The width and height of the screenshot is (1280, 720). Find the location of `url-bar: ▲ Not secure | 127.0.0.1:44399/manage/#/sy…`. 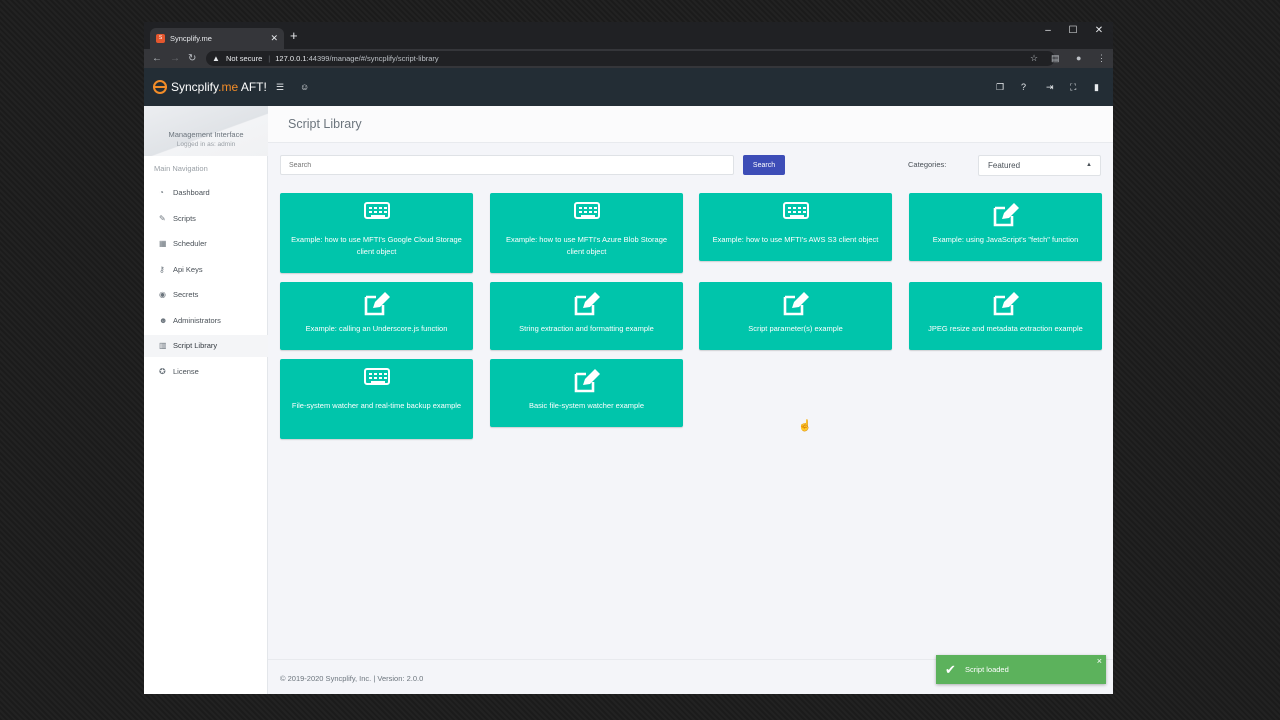

url-bar: ▲ Not secure | 127.0.0.1:44399/manage/#/sy… is located at coordinates (630, 58).